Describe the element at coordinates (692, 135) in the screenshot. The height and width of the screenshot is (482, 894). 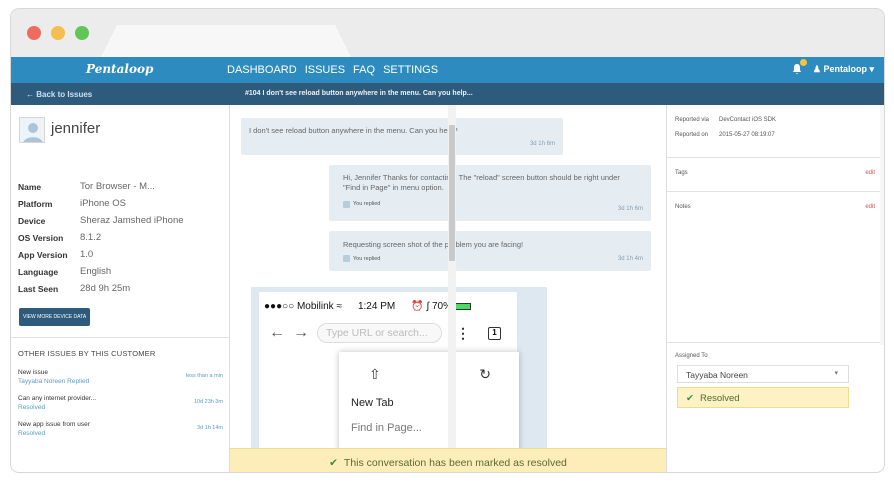
I see `meta-label: Reported on` at that location.